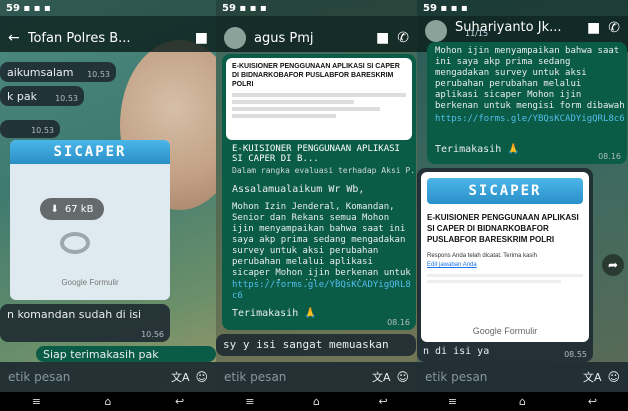  Describe the element at coordinates (306, 344) in the screenshot. I see `message-text: sy y isi sangat memuaskan` at that location.